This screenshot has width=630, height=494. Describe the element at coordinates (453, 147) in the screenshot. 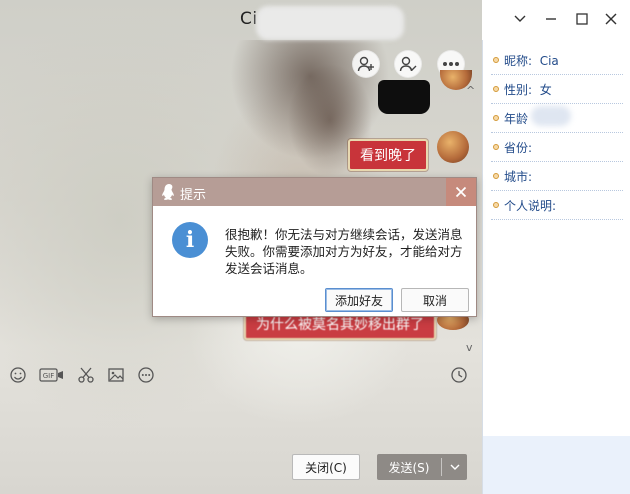

I see `avatar` at that location.